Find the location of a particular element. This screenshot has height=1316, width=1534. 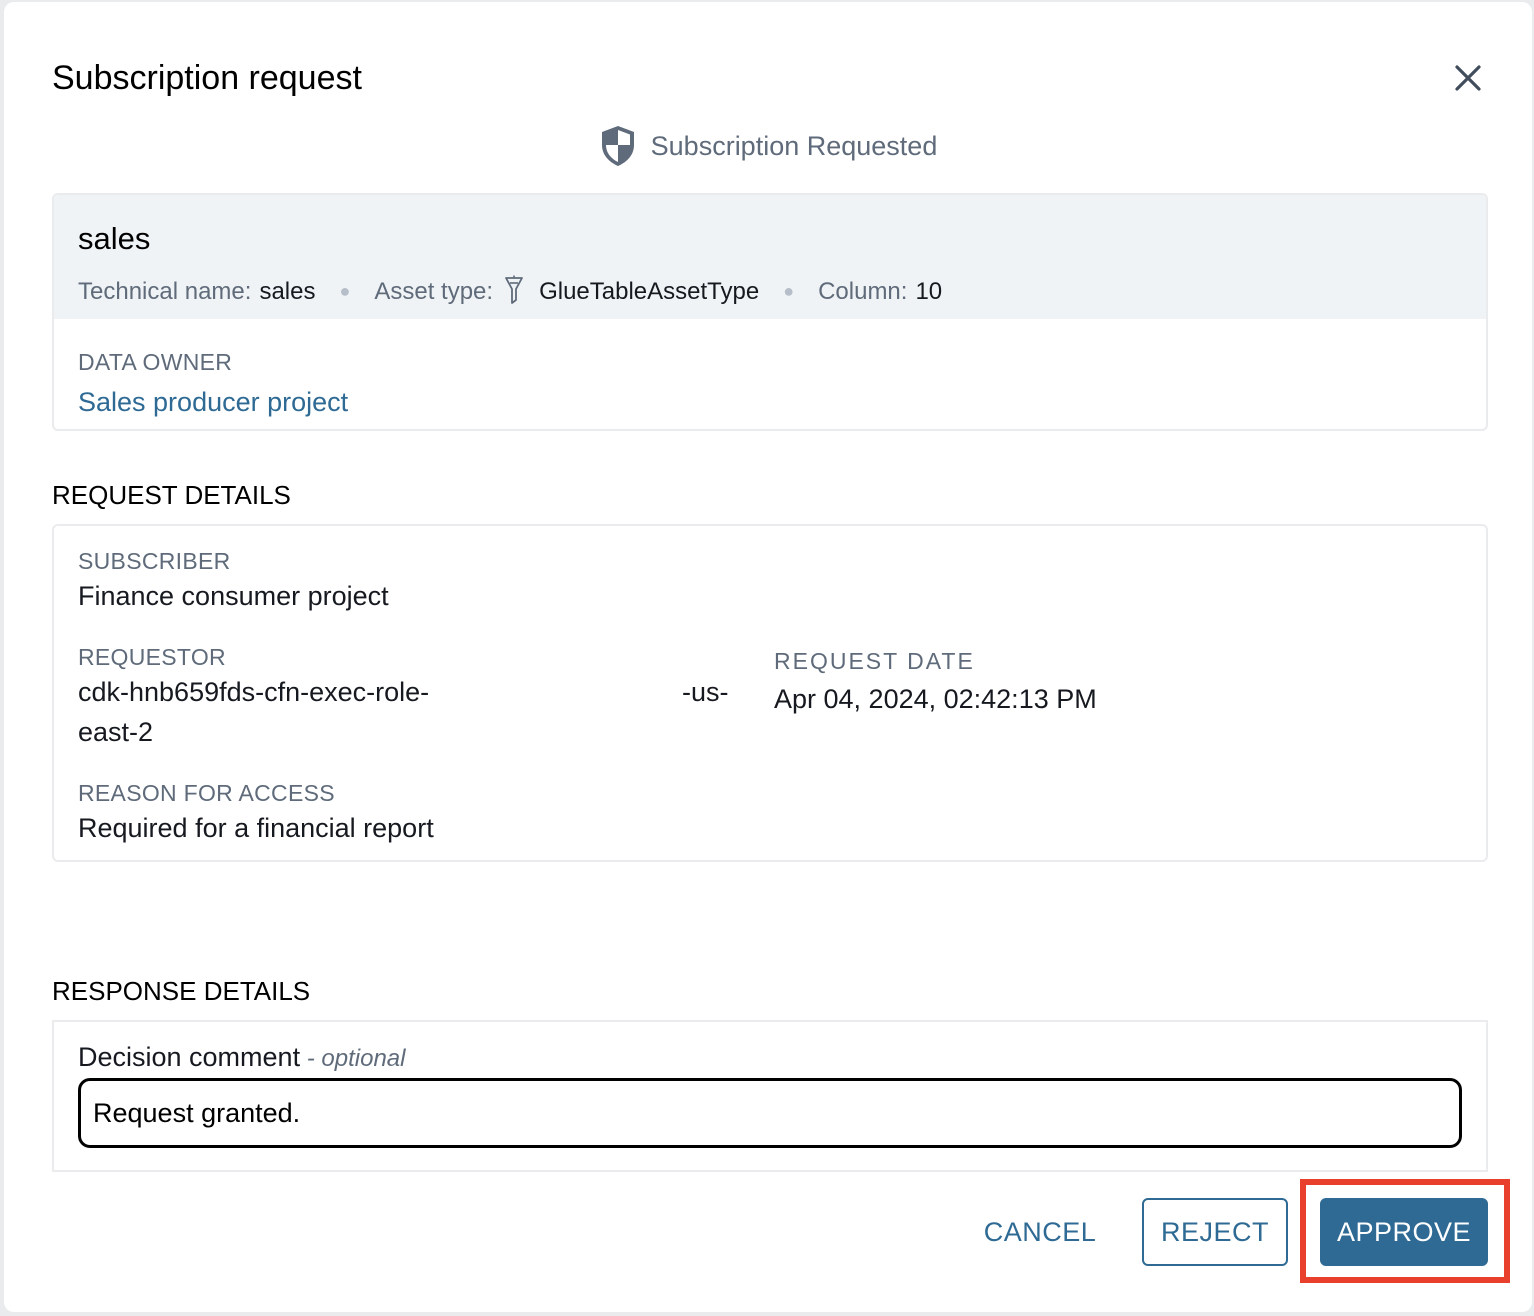

decision-comment-label: Decision comment - optional is located at coordinates (241, 1057).